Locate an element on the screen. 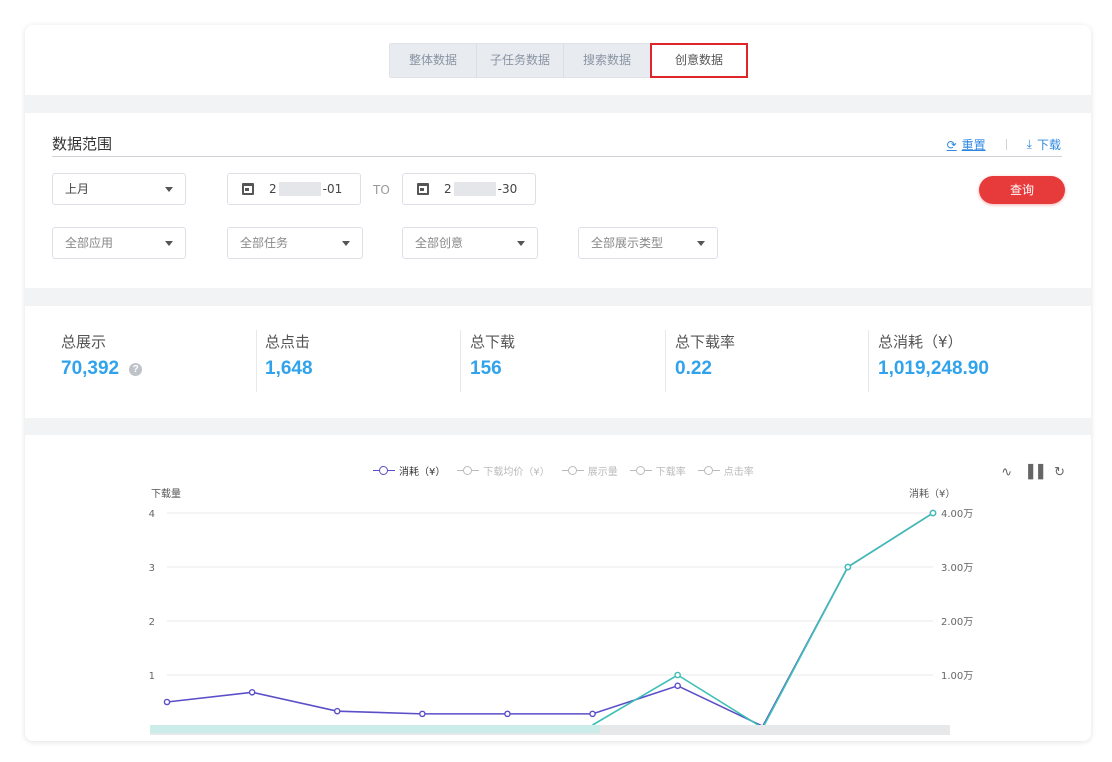  stat-value: 1,648 is located at coordinates (289, 368).